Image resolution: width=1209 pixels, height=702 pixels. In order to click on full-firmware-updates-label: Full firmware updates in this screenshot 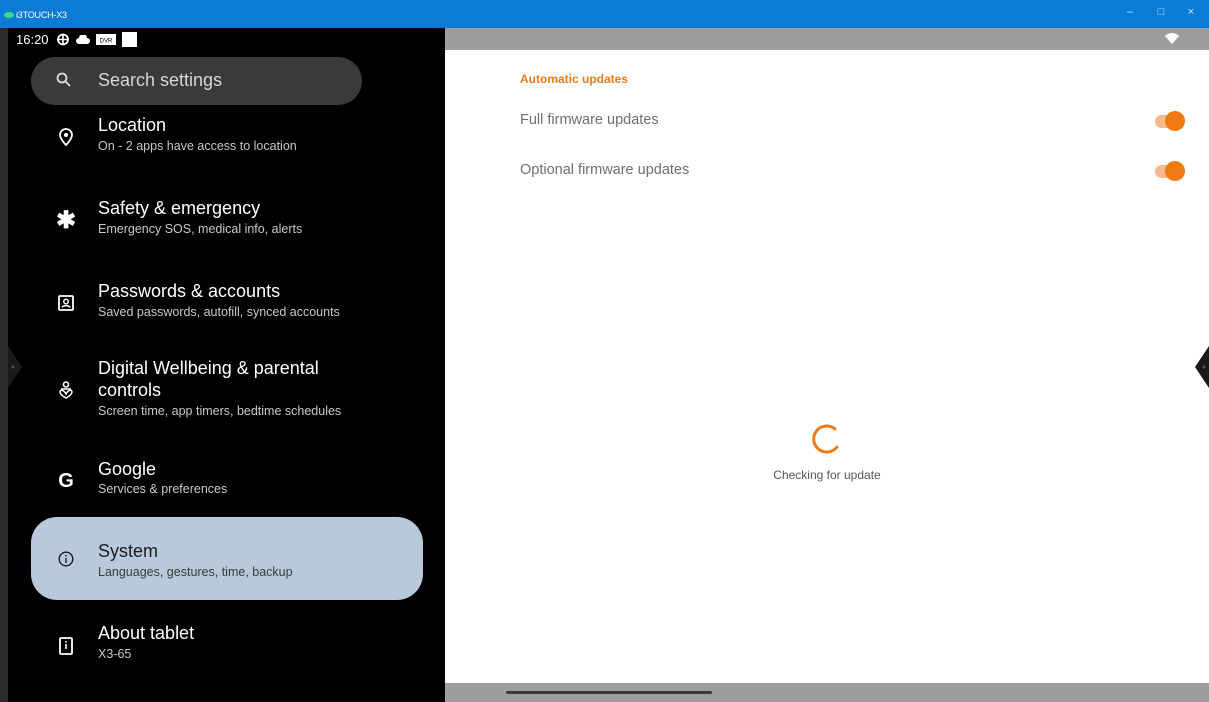, I will do `click(589, 120)`.